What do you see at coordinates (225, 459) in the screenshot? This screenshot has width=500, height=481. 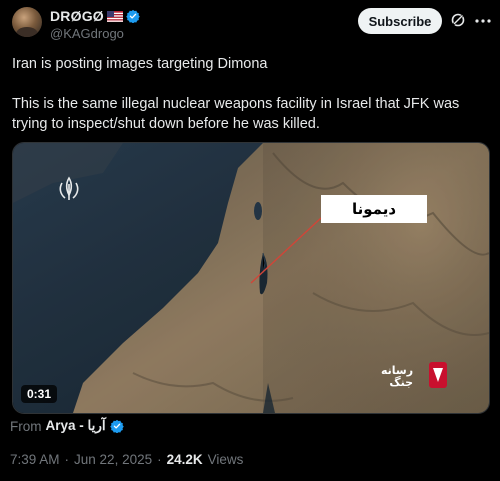 I see `views-label: Views` at bounding box center [225, 459].